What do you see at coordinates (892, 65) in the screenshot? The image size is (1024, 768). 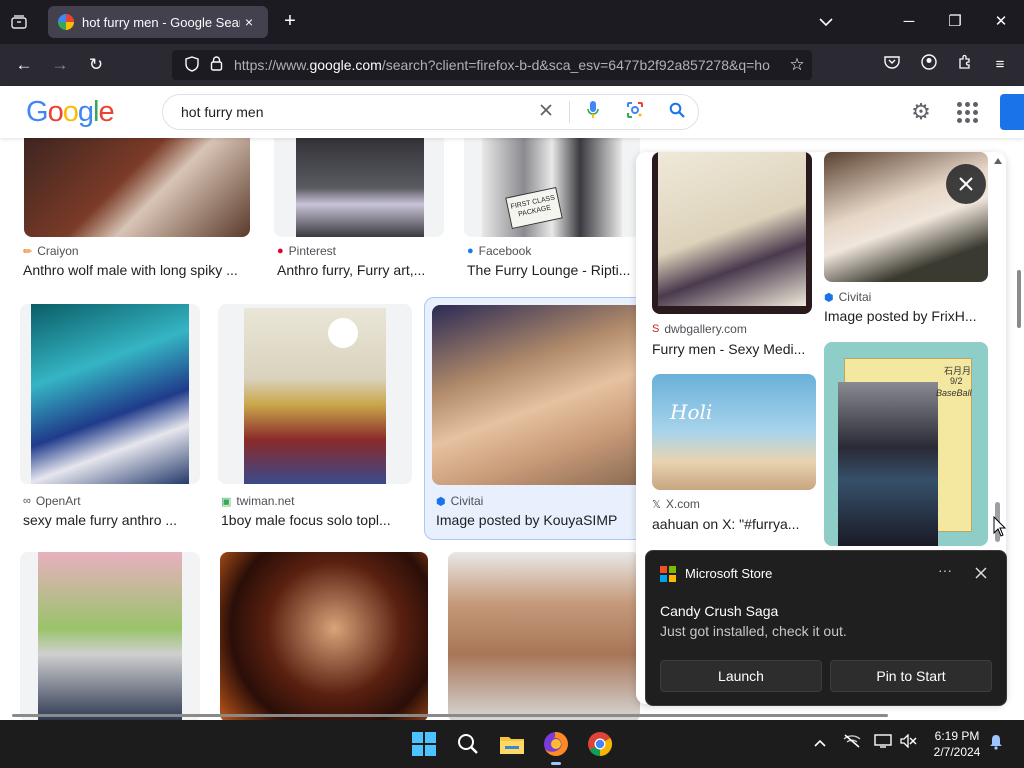 I see `pocket-icon` at bounding box center [892, 65].